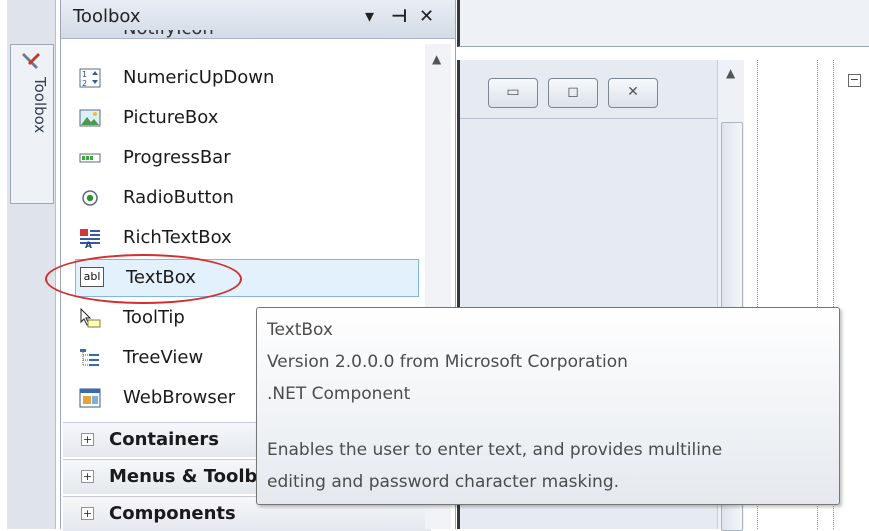  I want to click on numeric-updown-icon: 1 2, so click(90, 78).